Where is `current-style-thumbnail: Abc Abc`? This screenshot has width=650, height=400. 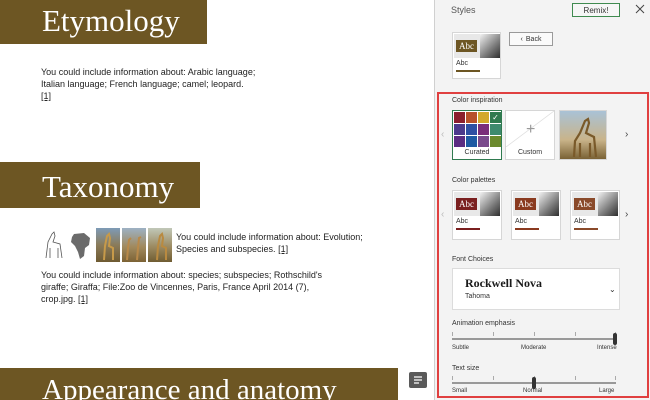 current-style-thumbnail: Abc Abc is located at coordinates (476, 55).